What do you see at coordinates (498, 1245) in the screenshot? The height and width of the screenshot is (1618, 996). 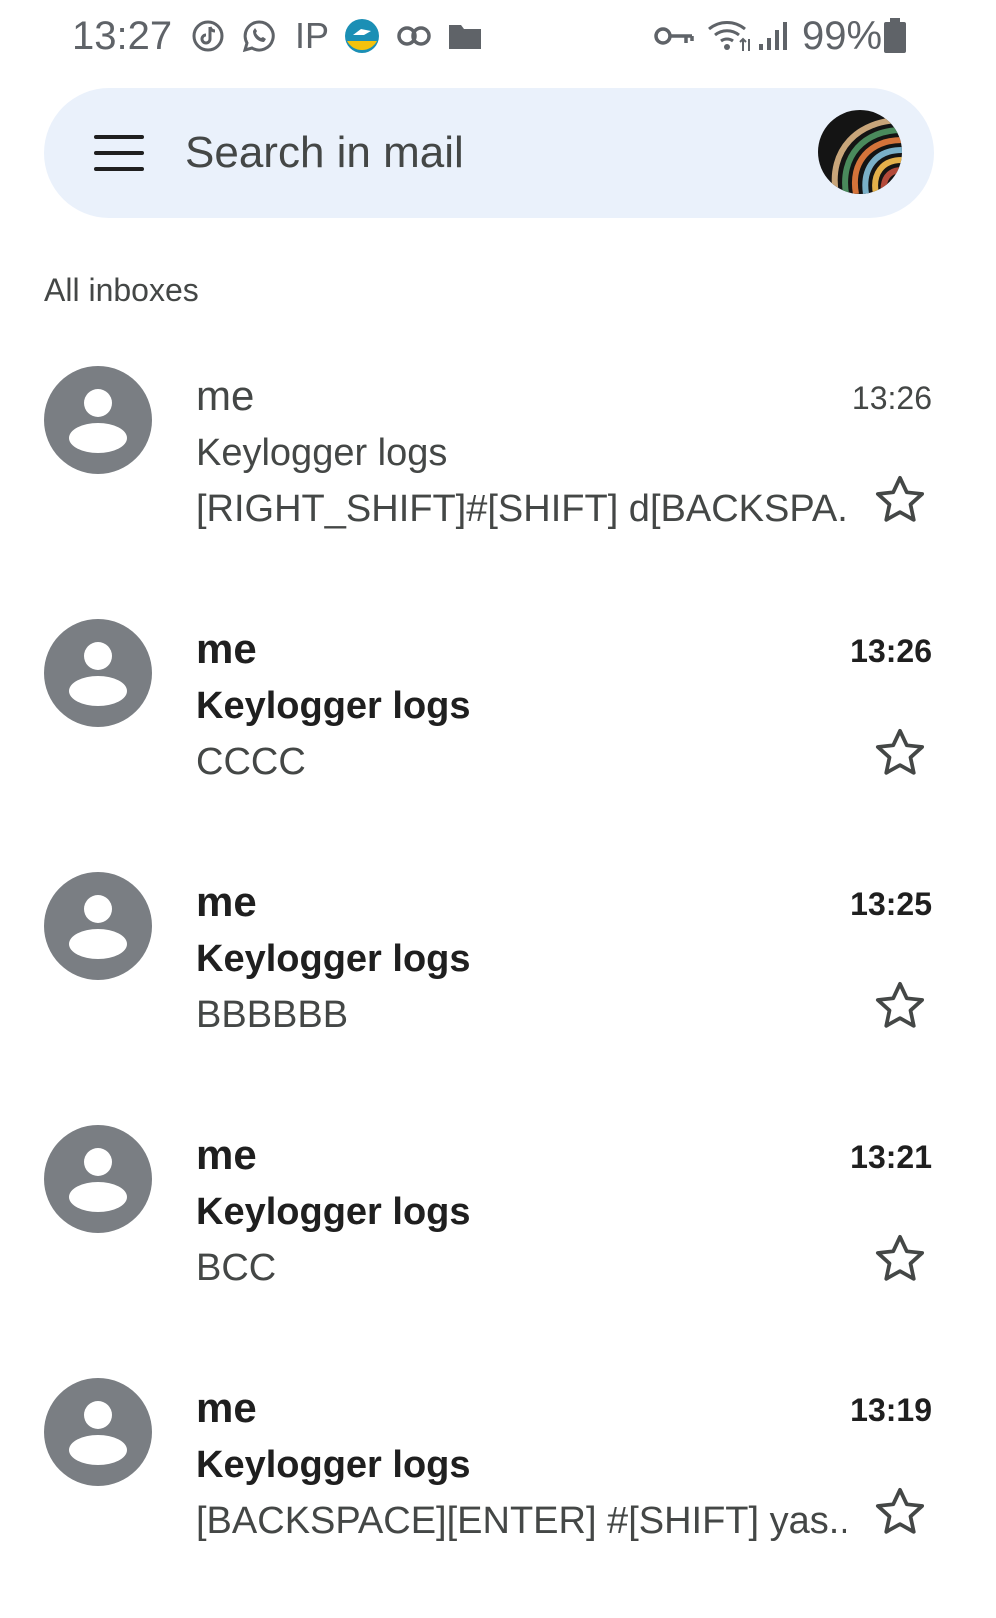 I see `mail-row: me Keylogger logs BCC 13:21` at bounding box center [498, 1245].